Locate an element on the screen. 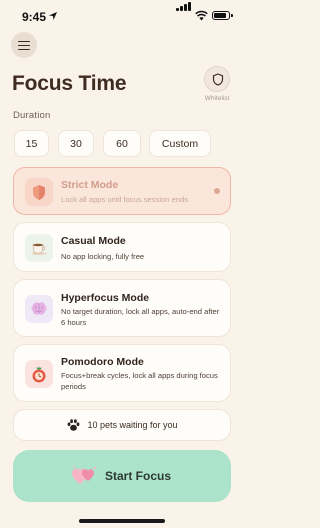 The width and height of the screenshot is (320, 528). pets-waiting-banner: 10 pets waiting for you is located at coordinates (122, 425).